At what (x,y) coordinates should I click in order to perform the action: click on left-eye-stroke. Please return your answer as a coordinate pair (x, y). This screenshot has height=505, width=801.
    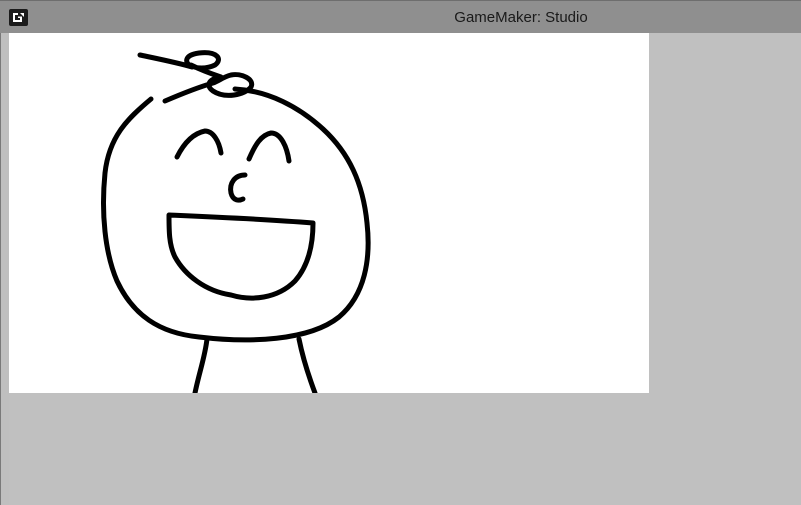
    Looking at the image, I should click on (199, 144).